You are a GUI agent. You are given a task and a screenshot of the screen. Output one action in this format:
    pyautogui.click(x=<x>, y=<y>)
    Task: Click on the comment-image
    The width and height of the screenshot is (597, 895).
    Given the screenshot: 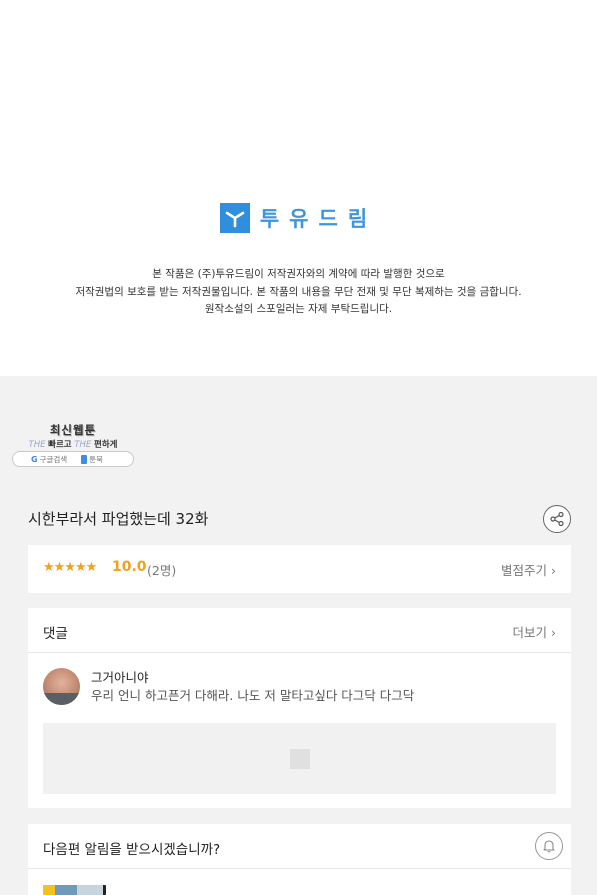 What is the action you would take?
    pyautogui.click(x=299, y=758)
    